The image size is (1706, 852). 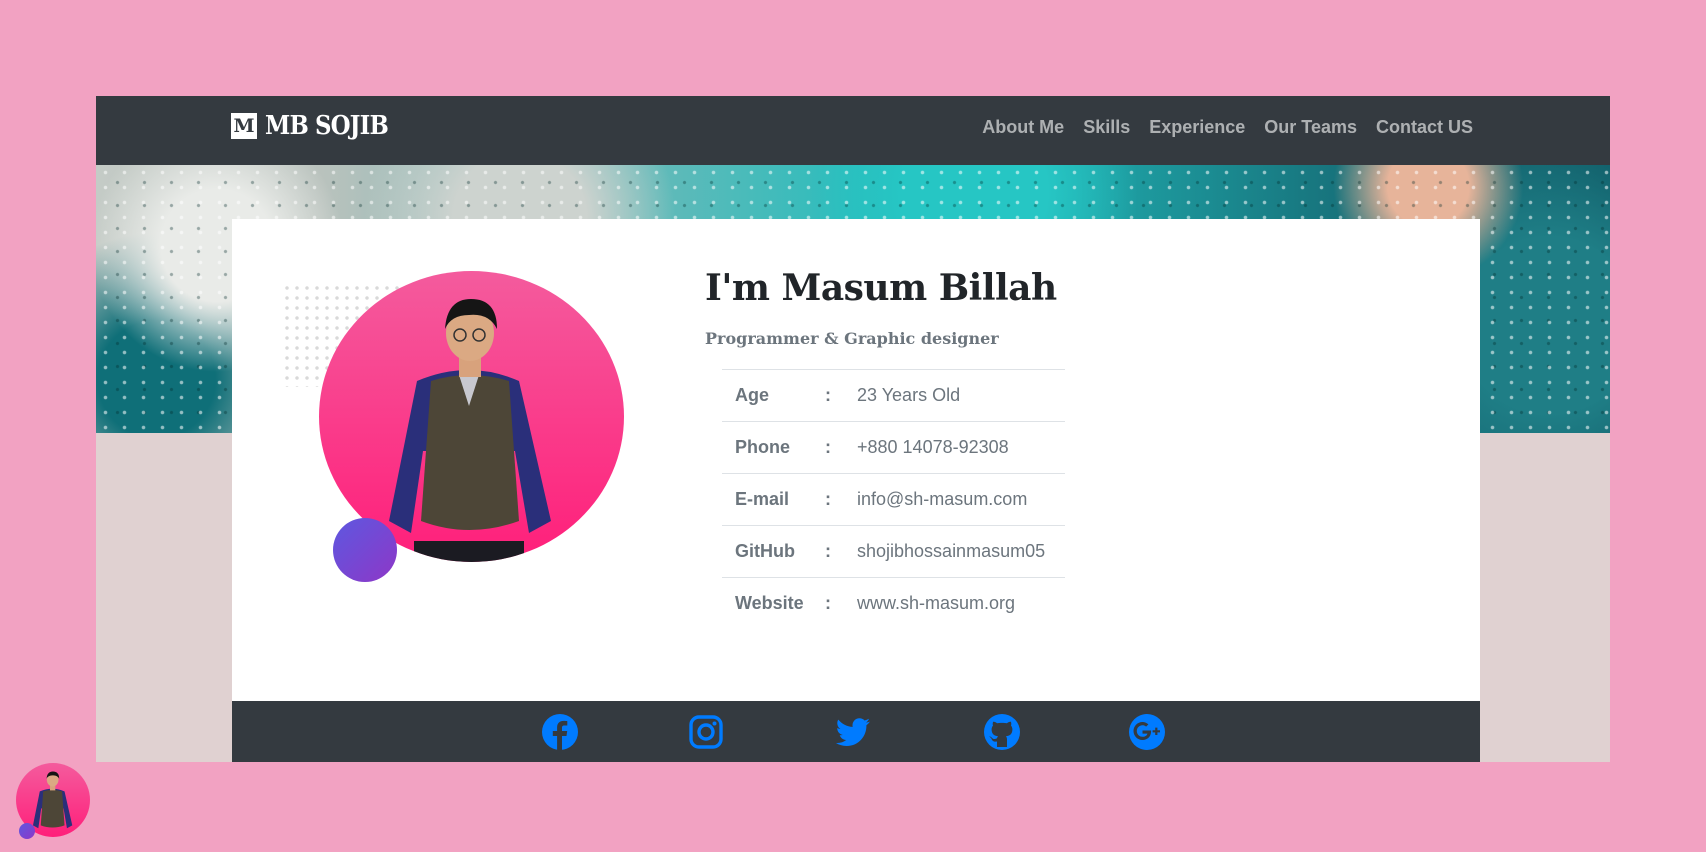 What do you see at coordinates (881, 288) in the screenshot?
I see `profile-name: I'm Masum Billah` at bounding box center [881, 288].